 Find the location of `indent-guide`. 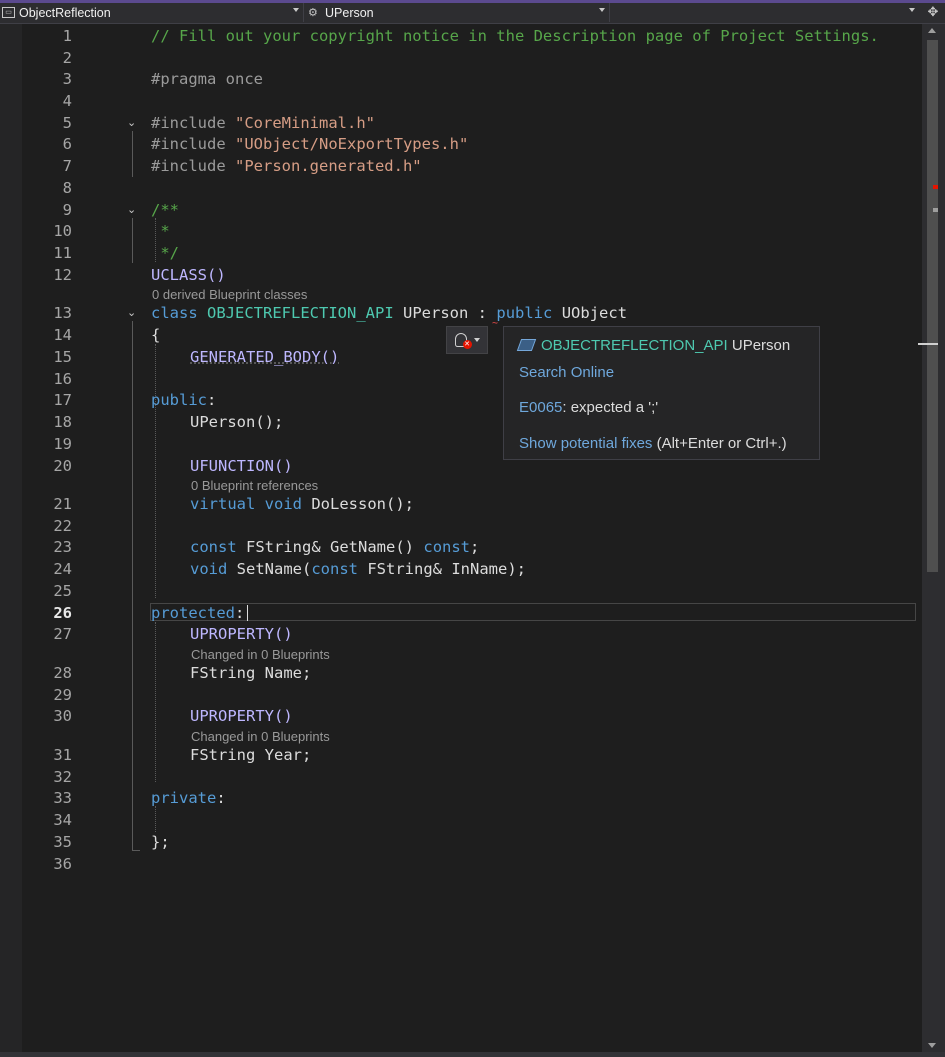

indent-guide is located at coordinates (155, 702).